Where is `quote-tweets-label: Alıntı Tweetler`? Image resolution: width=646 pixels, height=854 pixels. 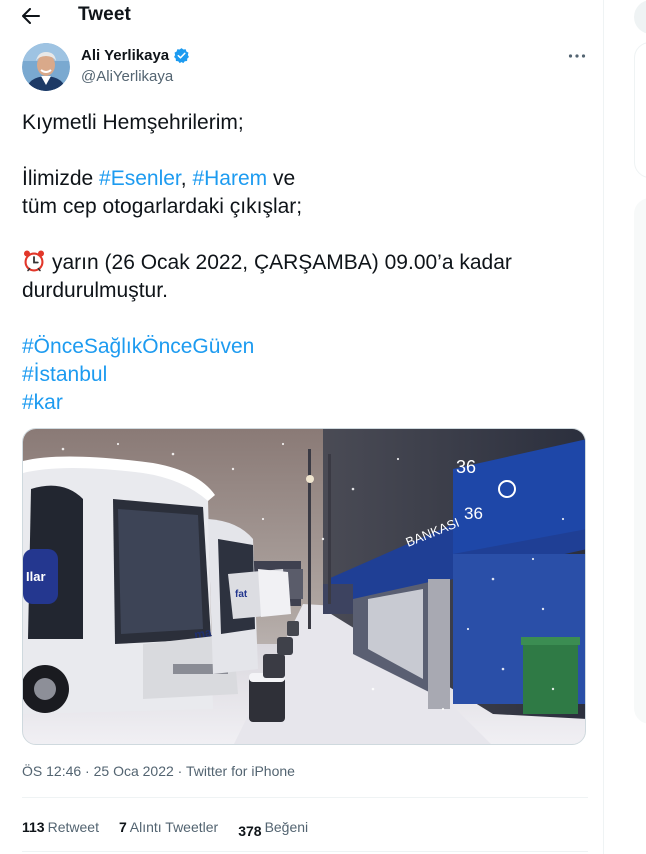 quote-tweets-label: Alıntı Tweetler is located at coordinates (174, 827).